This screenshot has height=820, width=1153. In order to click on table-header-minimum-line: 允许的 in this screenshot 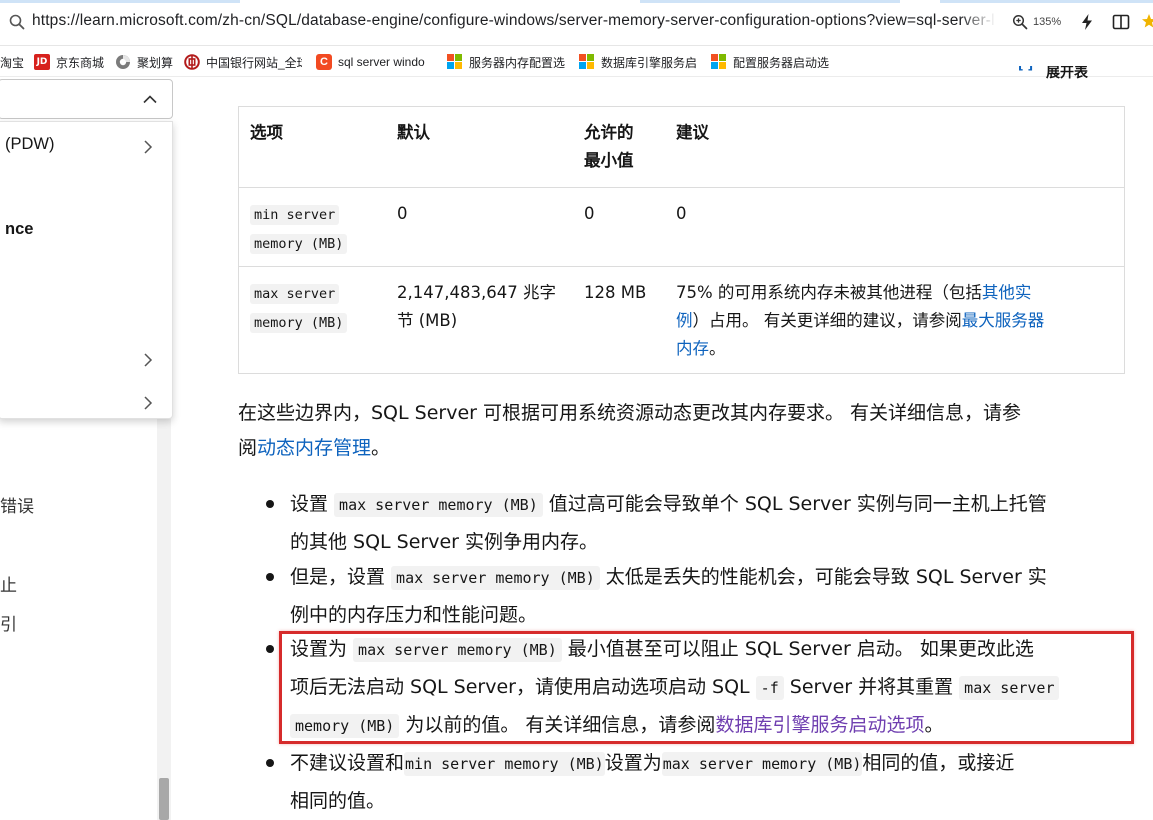, I will do `click(609, 132)`.